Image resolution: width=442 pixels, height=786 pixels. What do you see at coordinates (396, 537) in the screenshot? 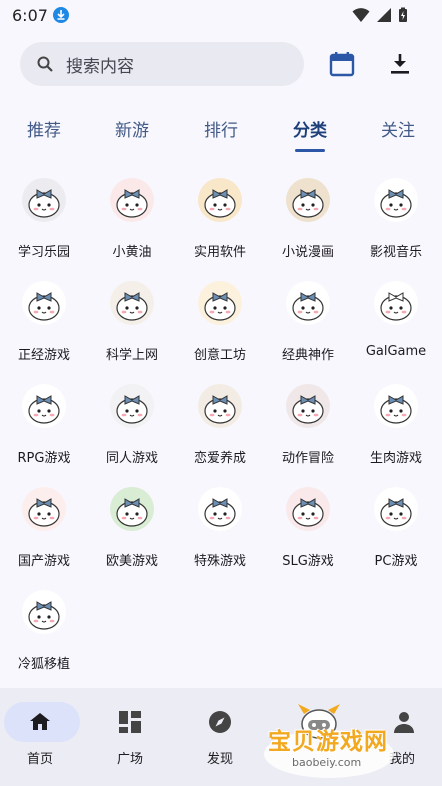
I see `category-item: PC游戏` at bounding box center [396, 537].